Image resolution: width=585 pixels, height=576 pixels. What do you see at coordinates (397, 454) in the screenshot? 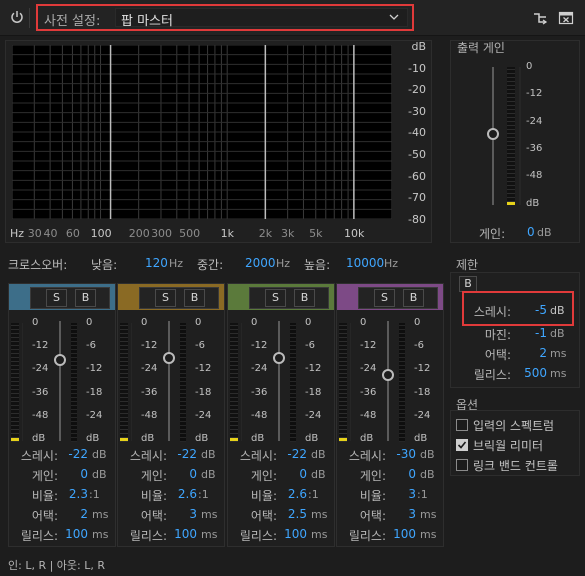
I see `band-threshold-value: -30` at bounding box center [397, 454].